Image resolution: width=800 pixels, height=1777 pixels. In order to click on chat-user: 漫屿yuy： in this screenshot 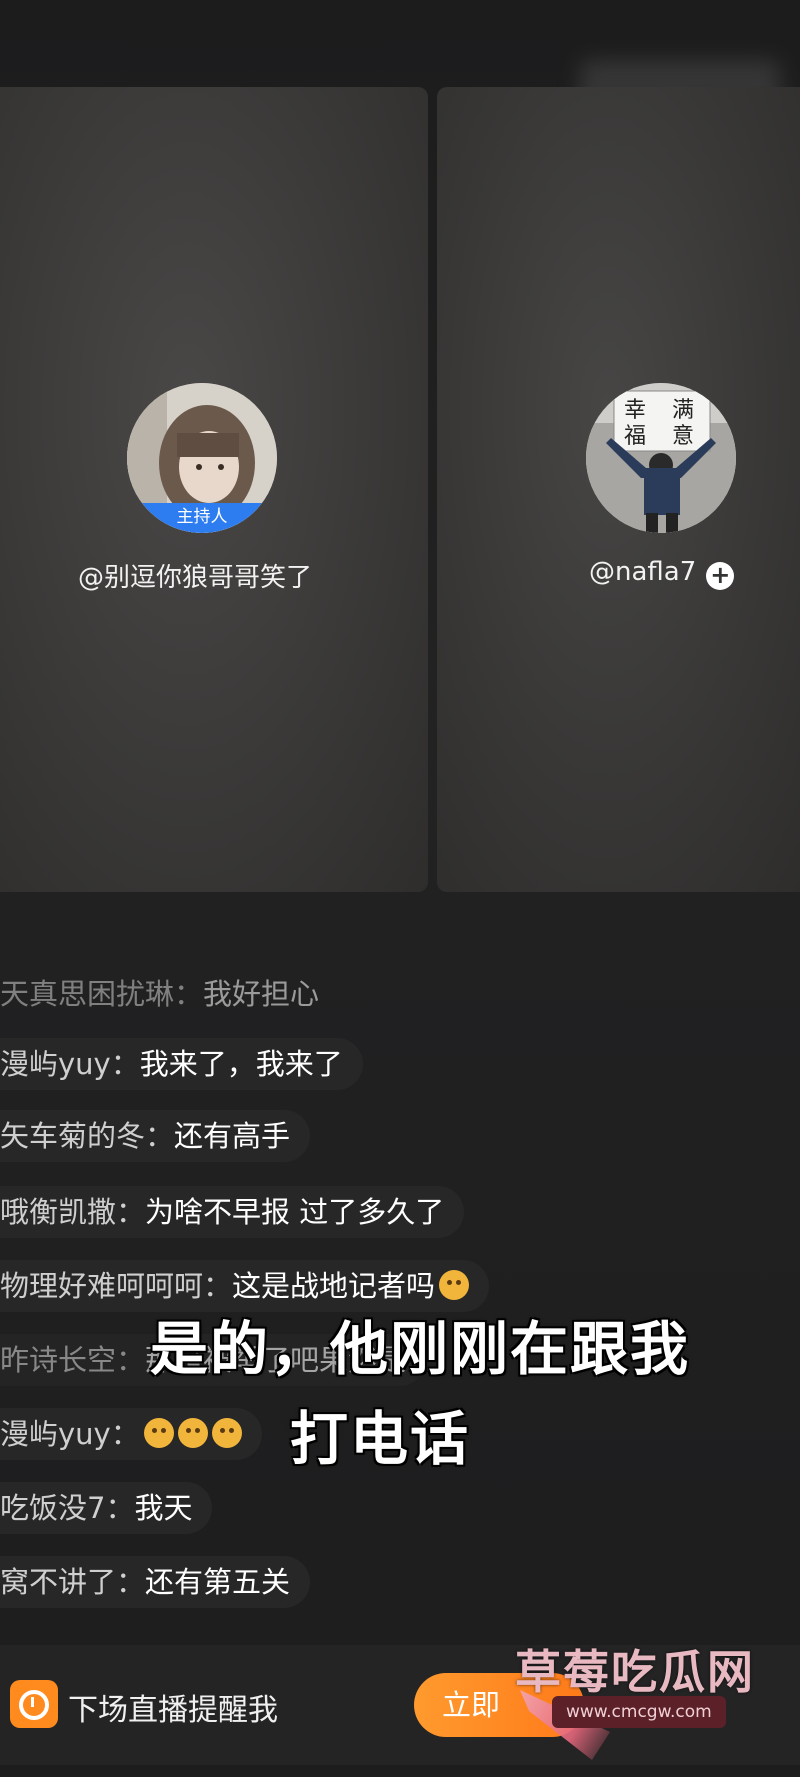, I will do `click(70, 1064)`.